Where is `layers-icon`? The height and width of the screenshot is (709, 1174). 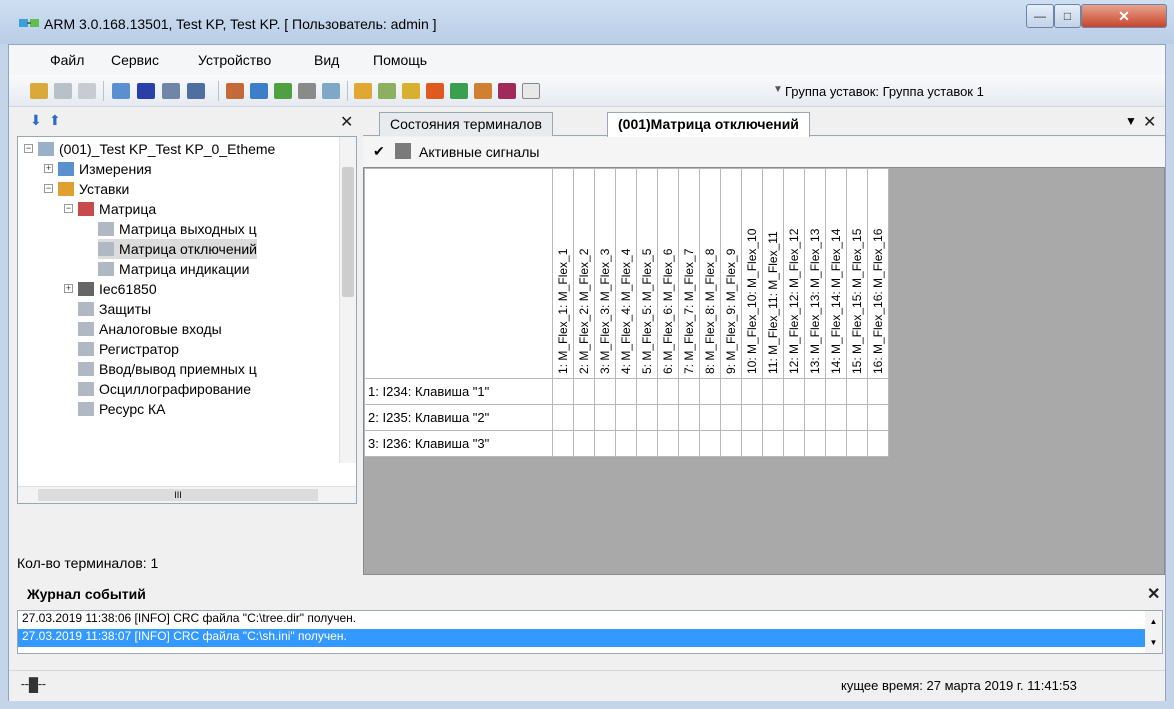
layers-icon is located at coordinates (331, 91).